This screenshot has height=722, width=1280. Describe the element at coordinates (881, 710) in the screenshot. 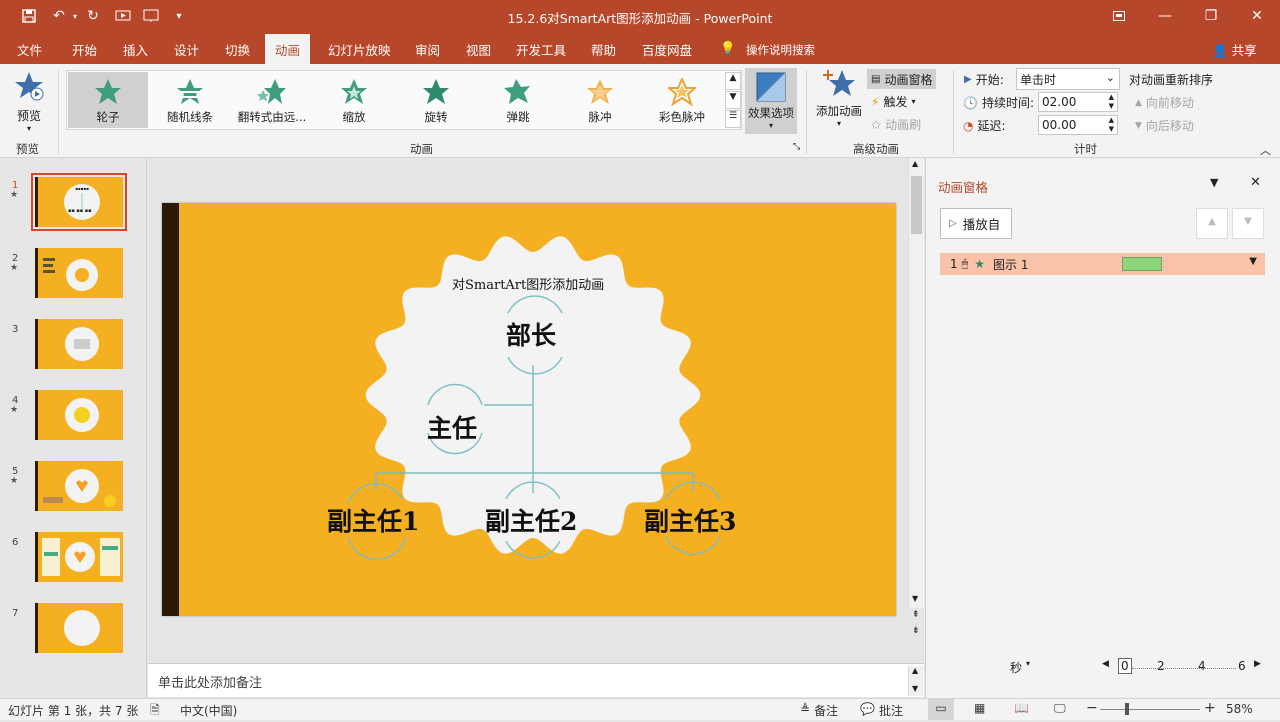

I see `comments-button: 💬 批注` at that location.